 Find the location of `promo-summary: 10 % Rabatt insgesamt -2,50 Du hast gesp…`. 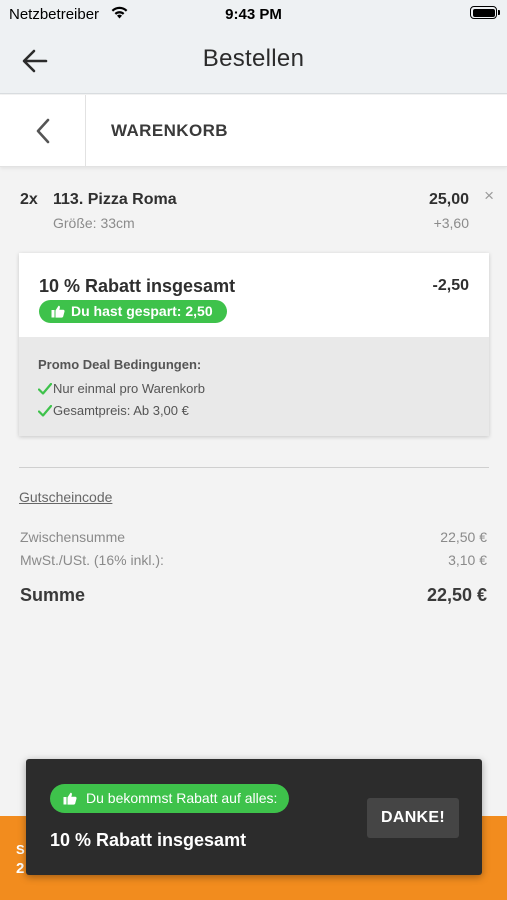

promo-summary: 10 % Rabatt insgesamt -2,50 Du hast gesp… is located at coordinates (254, 295).